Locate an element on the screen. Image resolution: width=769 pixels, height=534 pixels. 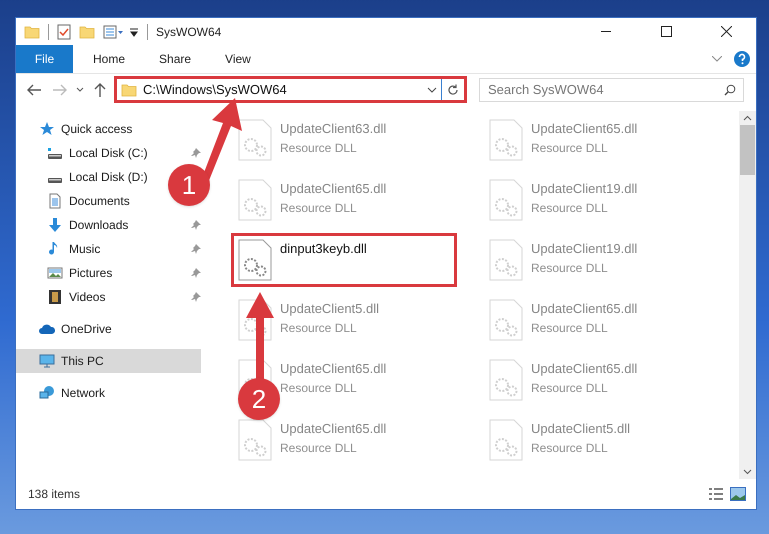
film-strip-icon is located at coordinates (55, 297).